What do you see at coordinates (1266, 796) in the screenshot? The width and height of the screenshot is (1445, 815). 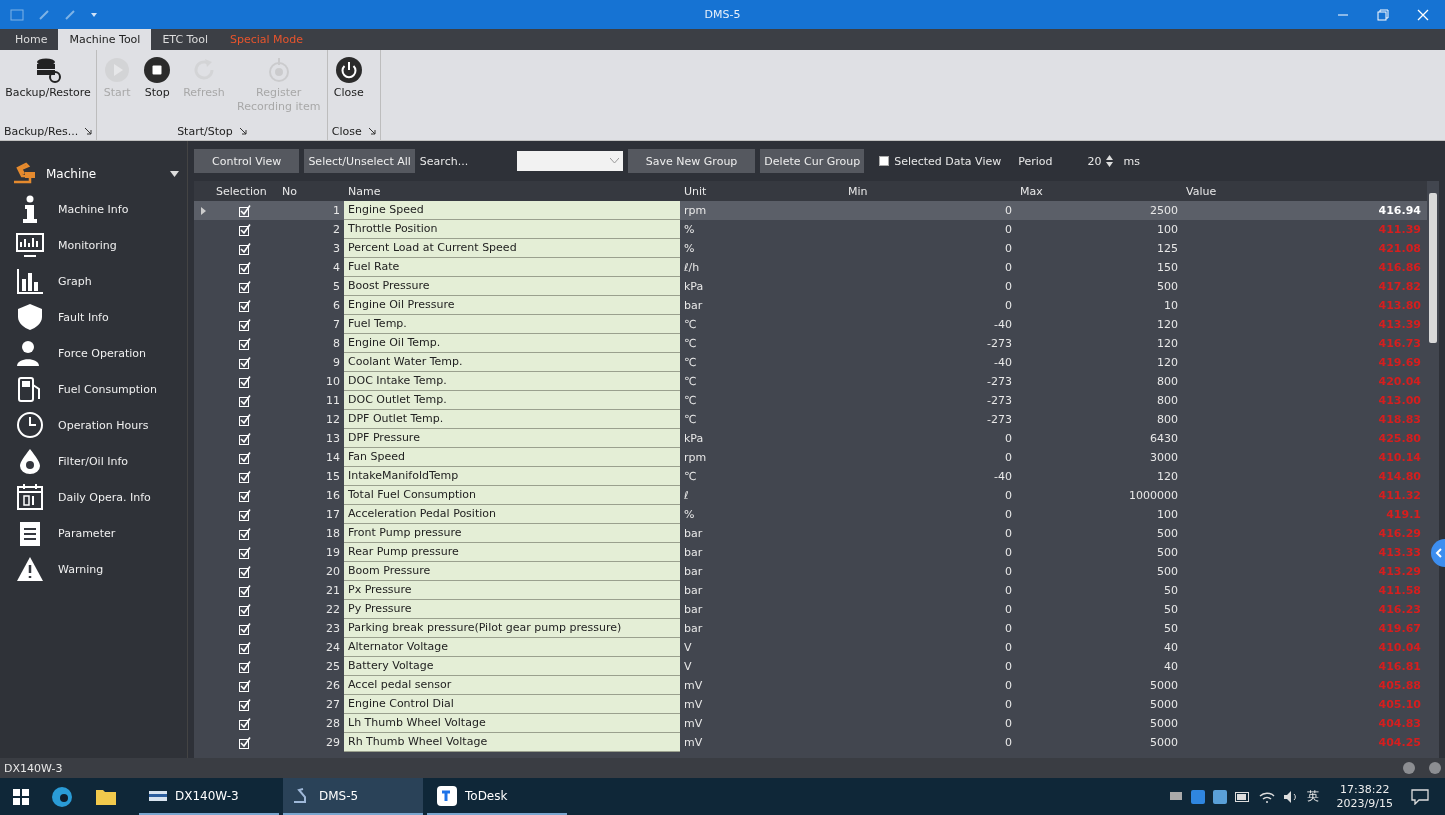 I see `wifi-icon` at bounding box center [1266, 796].